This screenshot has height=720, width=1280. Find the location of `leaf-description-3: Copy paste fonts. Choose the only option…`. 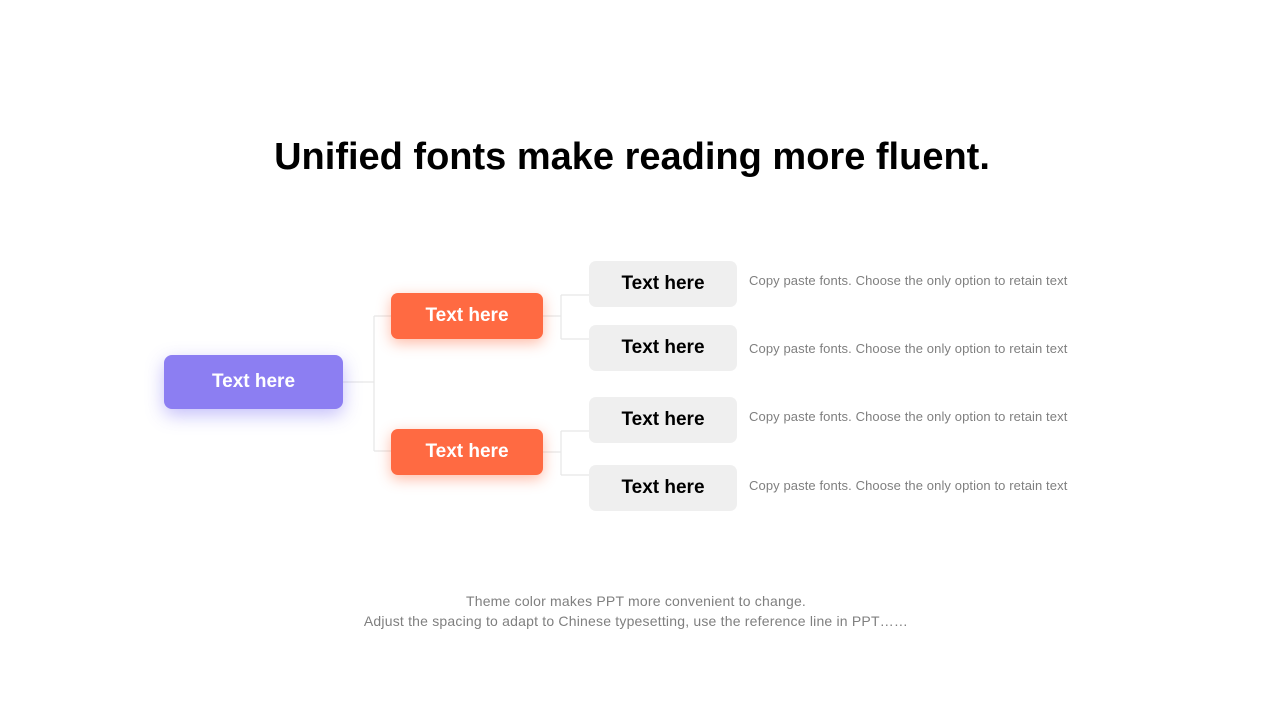

leaf-description-3: Copy paste fonts. Choose the only option… is located at coordinates (908, 416).